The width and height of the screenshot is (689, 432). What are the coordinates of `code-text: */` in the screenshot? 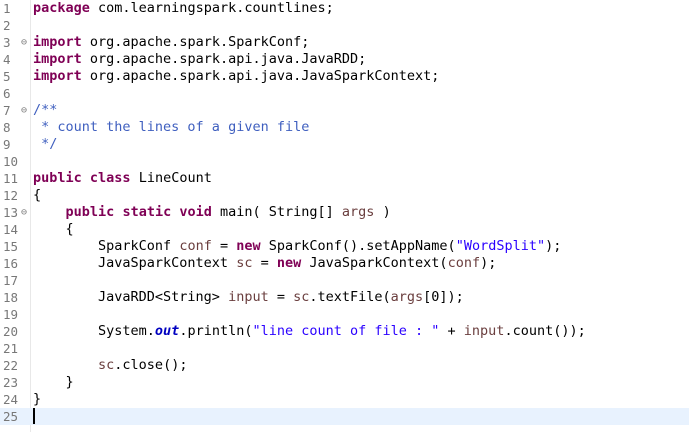 It's located at (45, 144).